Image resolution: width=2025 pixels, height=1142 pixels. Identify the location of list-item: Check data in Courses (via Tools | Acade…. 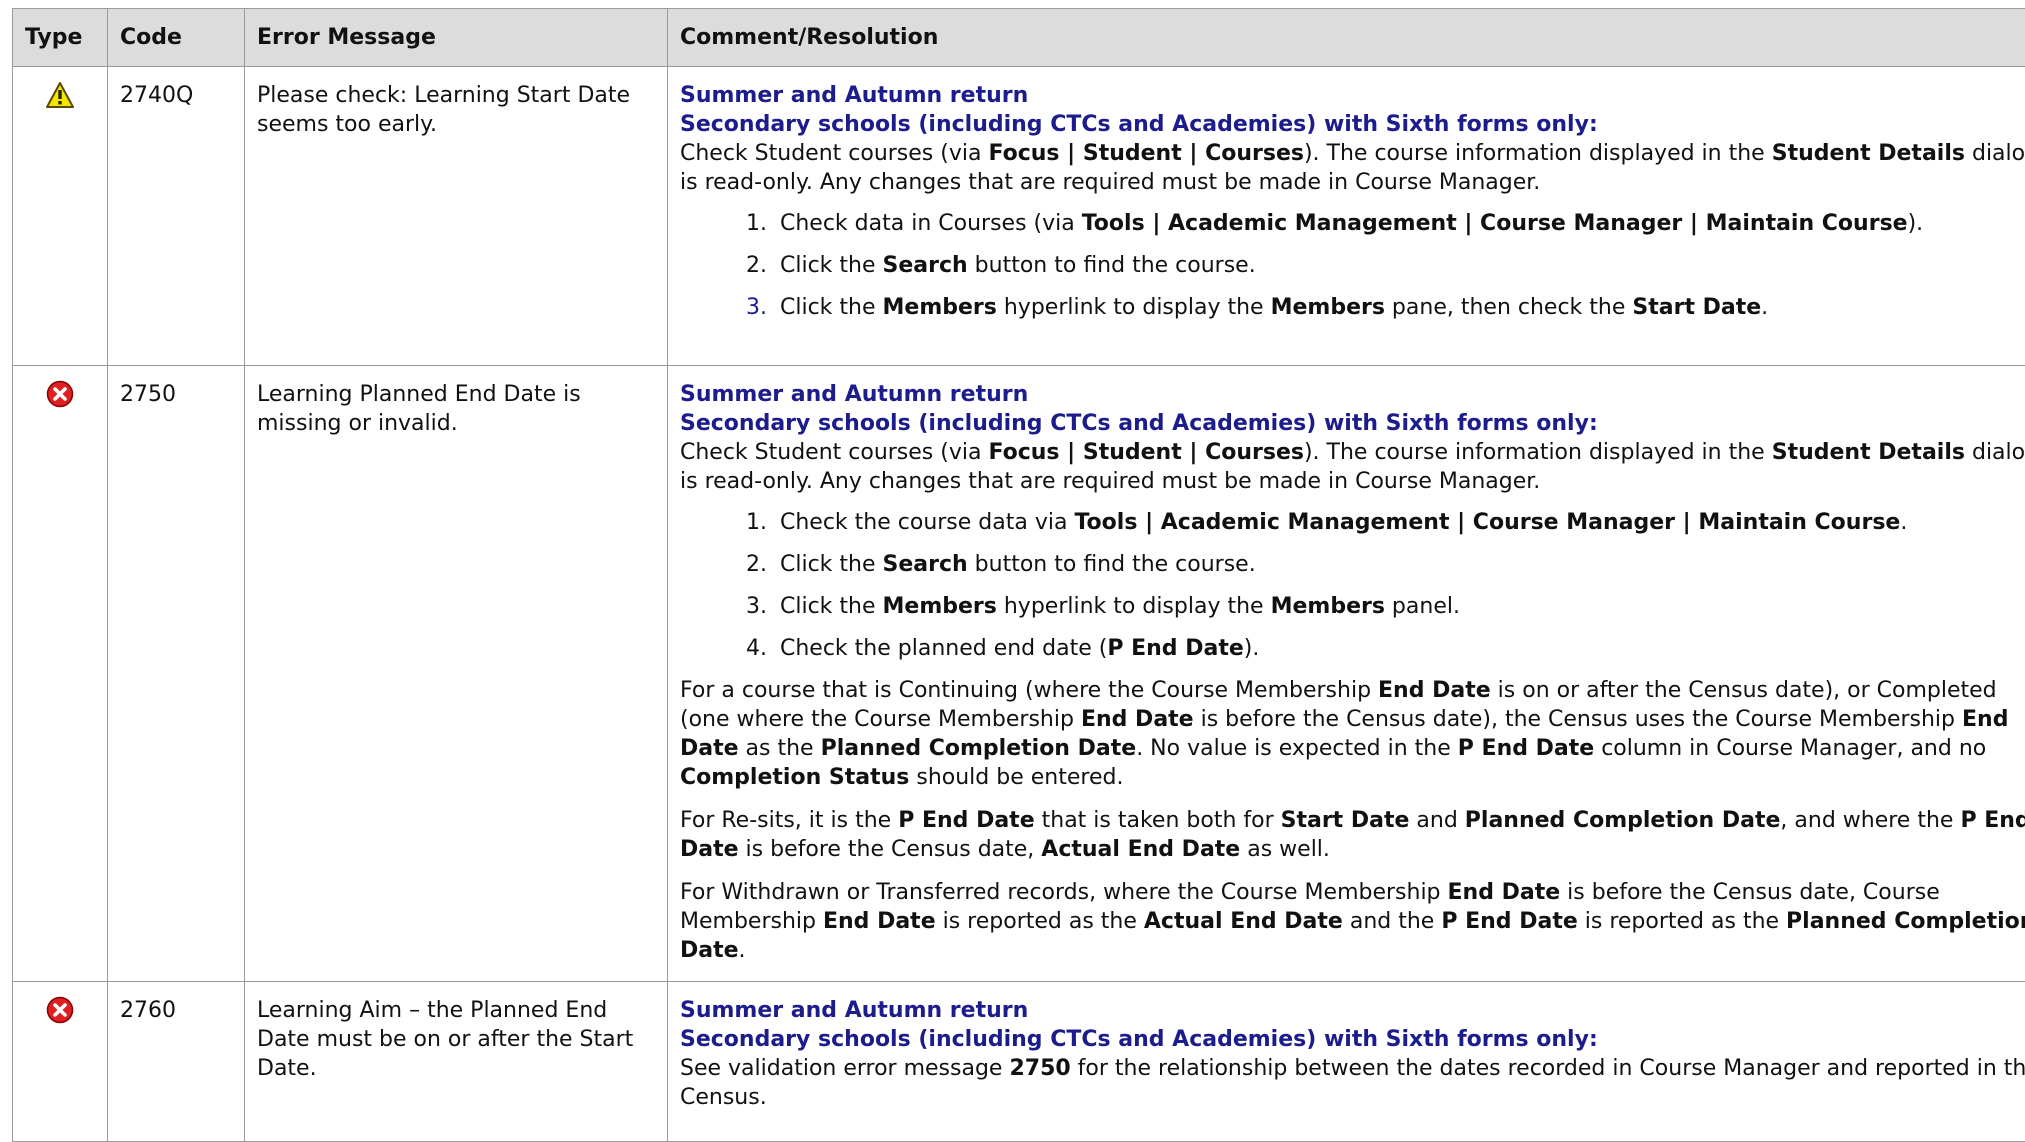
(1399, 223).